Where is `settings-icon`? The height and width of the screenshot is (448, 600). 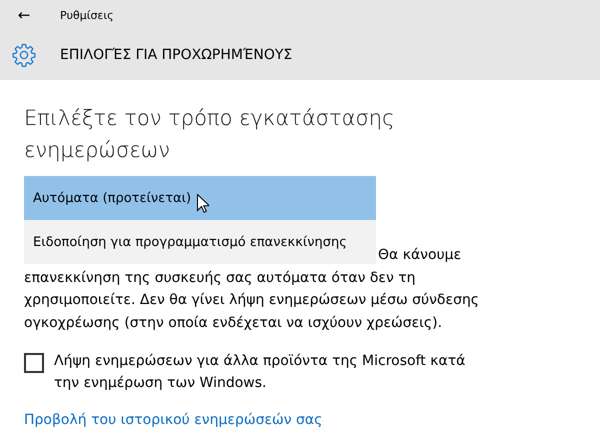 settings-icon is located at coordinates (24, 55).